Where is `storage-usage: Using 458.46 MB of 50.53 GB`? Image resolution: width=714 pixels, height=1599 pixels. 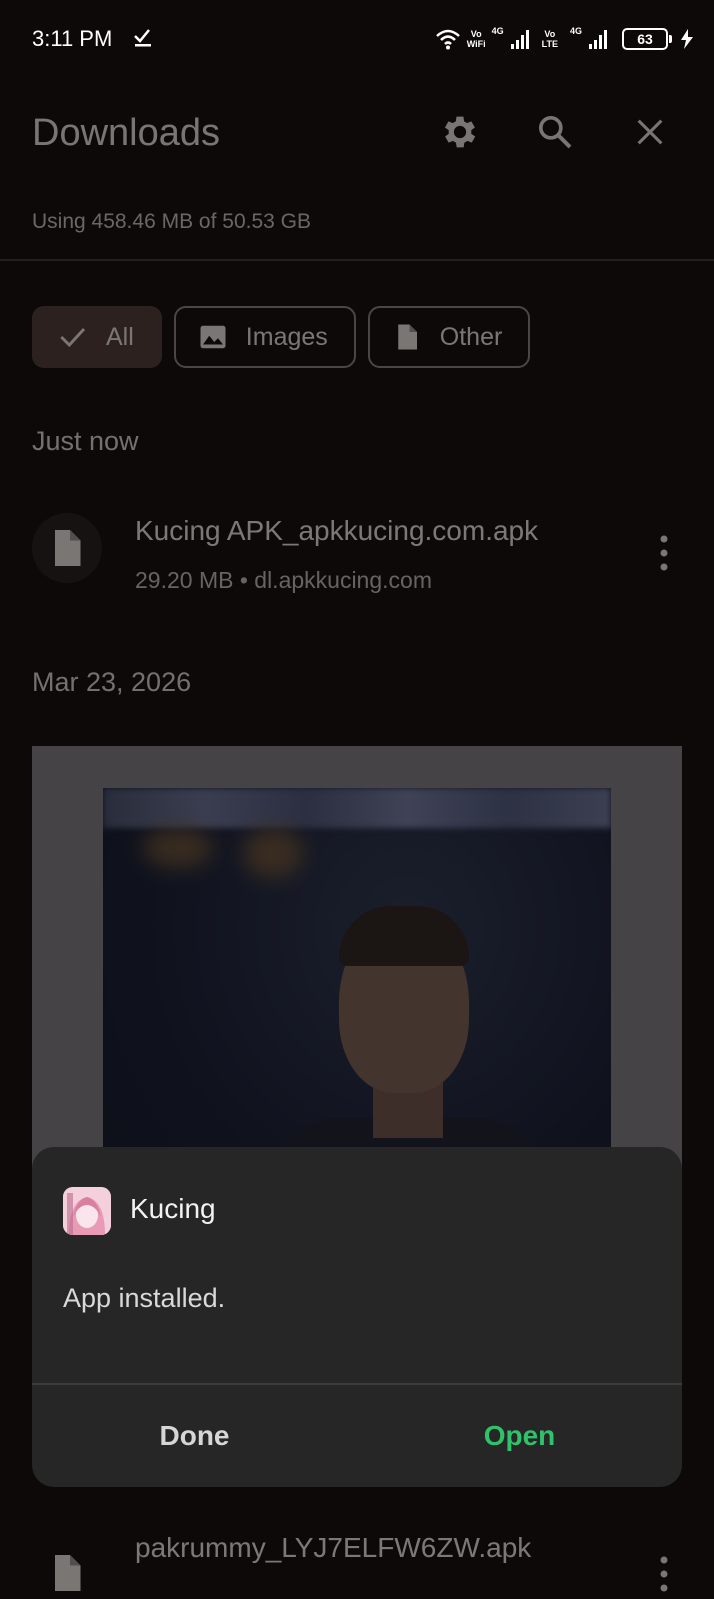 storage-usage: Using 458.46 MB of 50.53 GB is located at coordinates (171, 221).